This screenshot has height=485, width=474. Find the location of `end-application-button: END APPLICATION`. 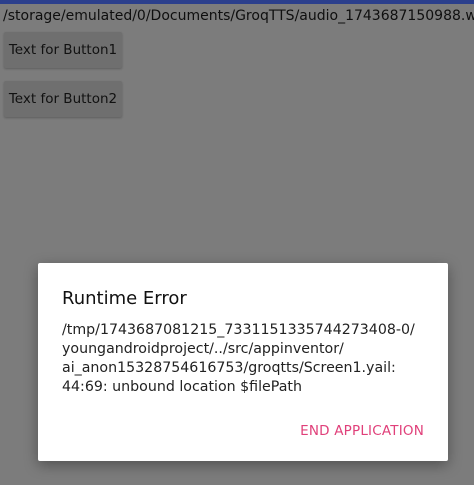

end-application-button: END APPLICATION is located at coordinates (362, 431).